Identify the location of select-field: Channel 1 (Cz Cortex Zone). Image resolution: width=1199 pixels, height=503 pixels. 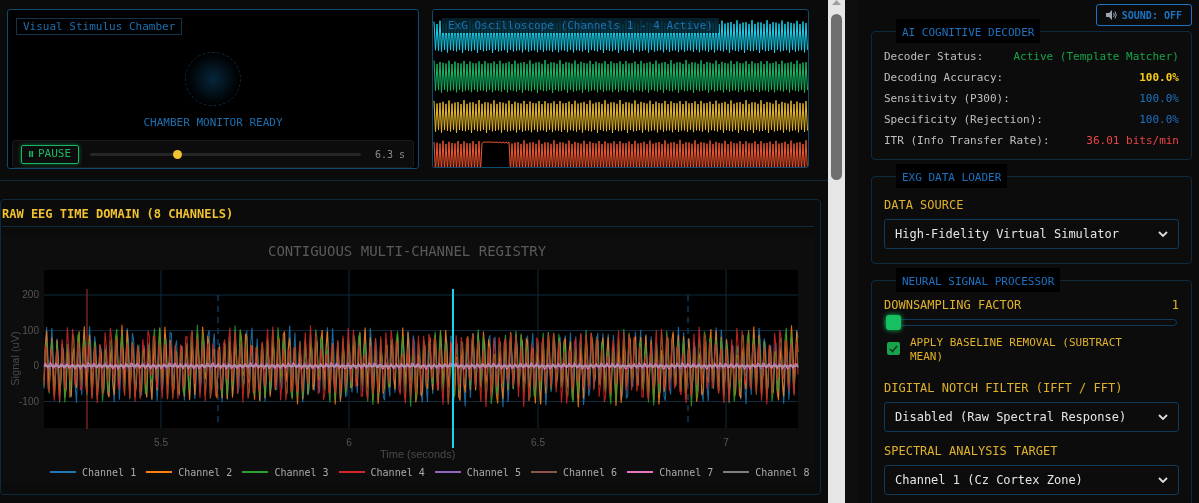
(1031, 480).